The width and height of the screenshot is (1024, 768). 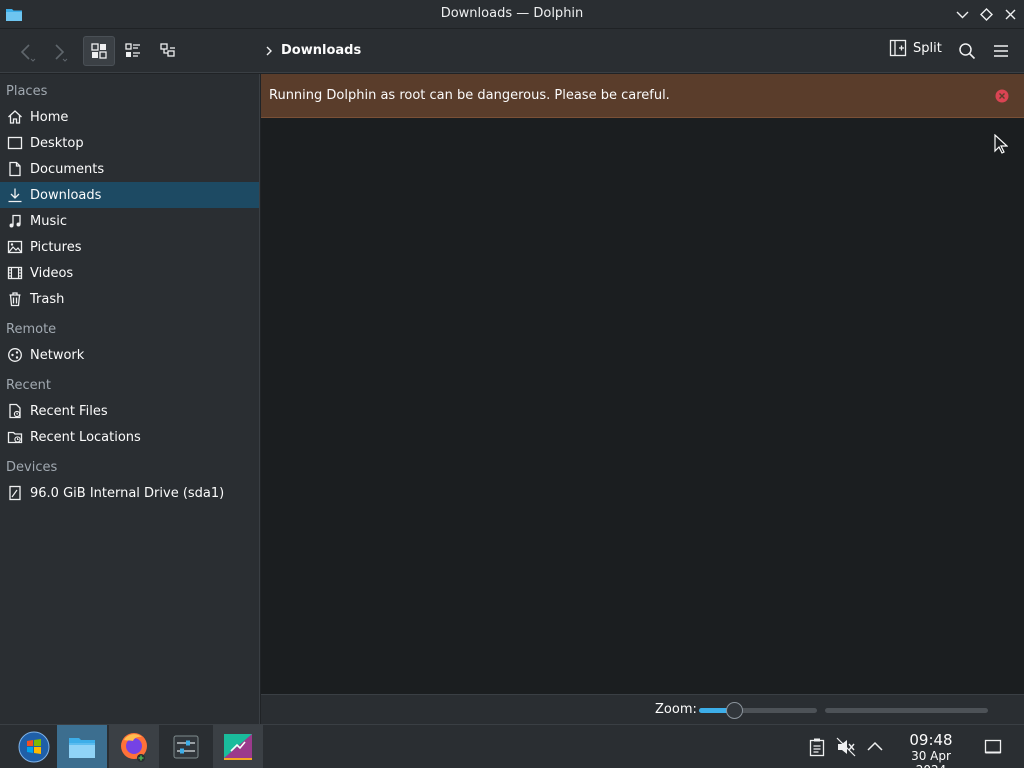 I want to click on videos-icon, so click(x=15, y=273).